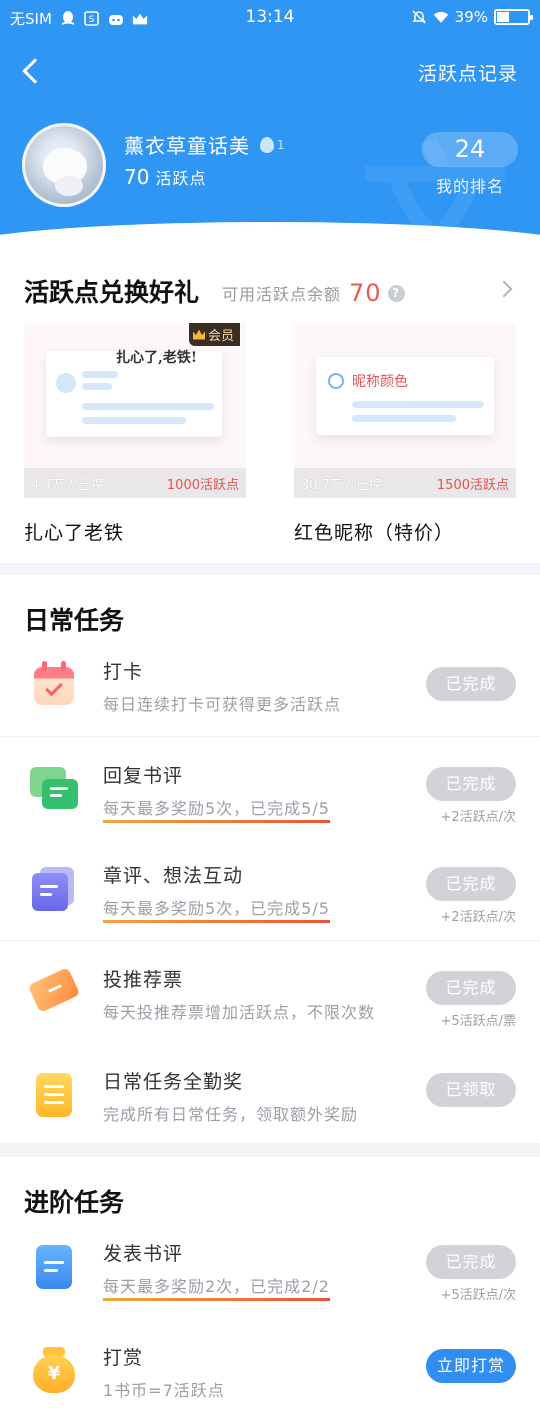  I want to click on vip-badge: 会员, so click(214, 334).